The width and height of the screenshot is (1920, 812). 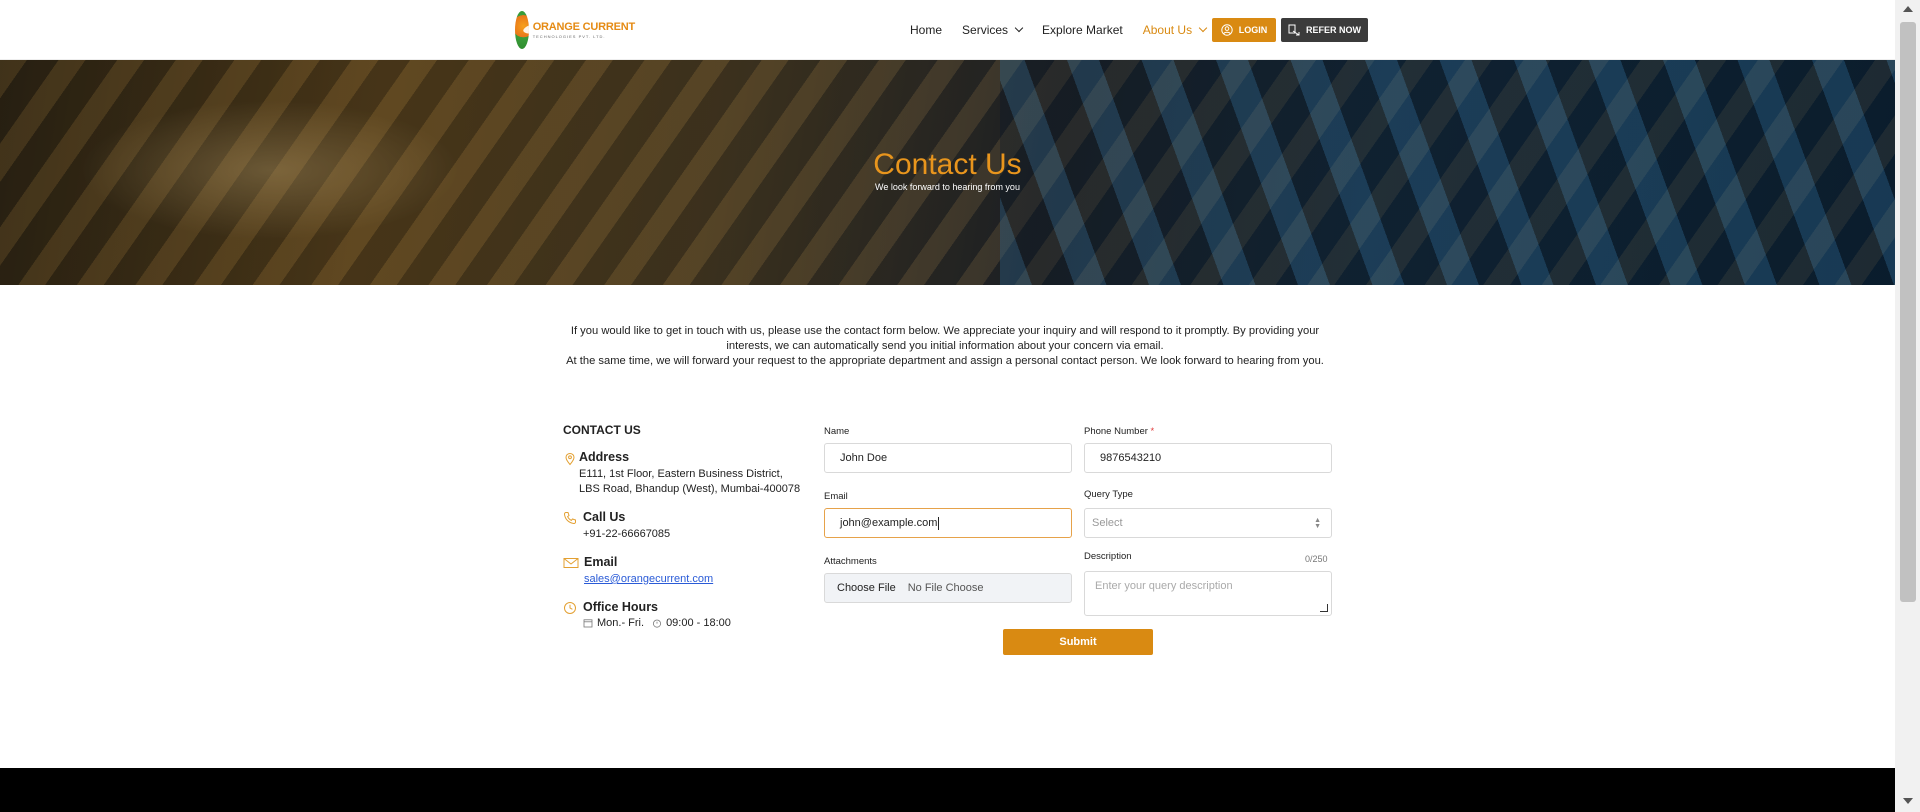 What do you see at coordinates (569, 36) in the screenshot?
I see `brand-tagline: TECHNOLOGIES PVT. LTD.` at bounding box center [569, 36].